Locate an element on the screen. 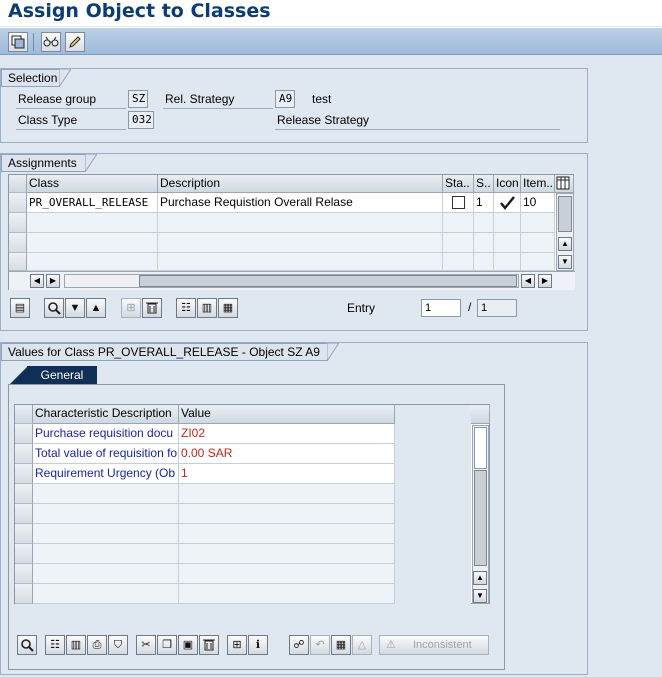  paste-icon: ▣ is located at coordinates (188, 645).